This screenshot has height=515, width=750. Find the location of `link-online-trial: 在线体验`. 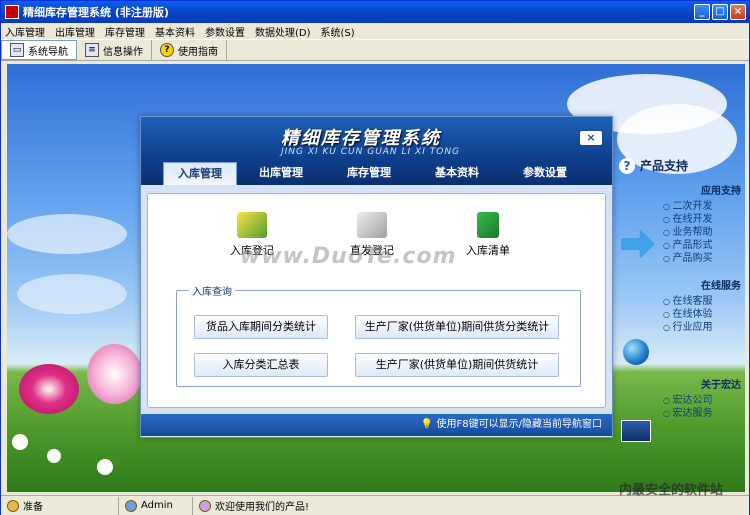

link-online-trial: 在线体验 is located at coordinates (682, 314).